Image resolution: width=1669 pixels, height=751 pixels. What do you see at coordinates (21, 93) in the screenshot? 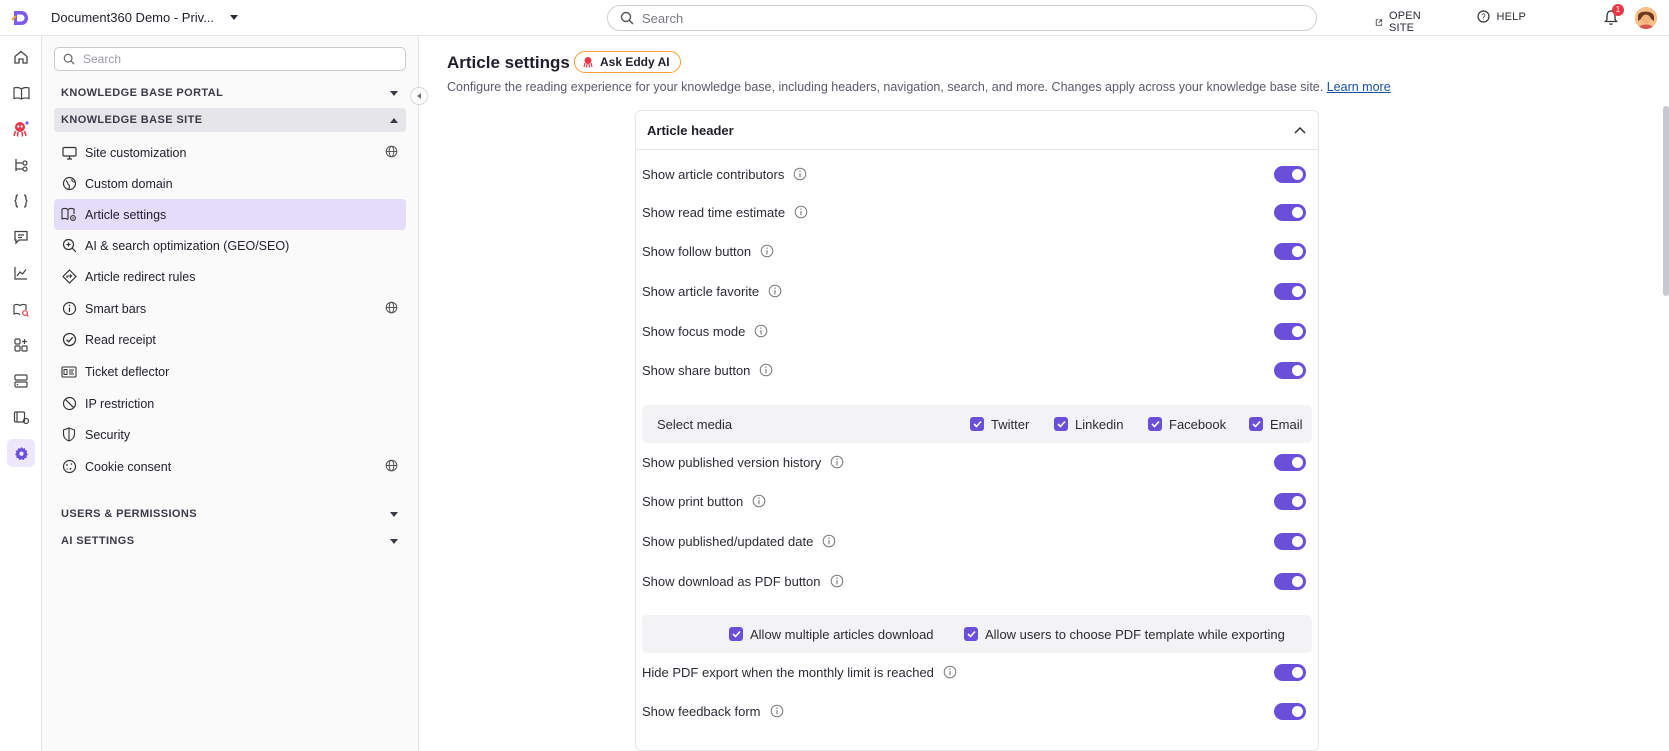
I see `documentation-icon` at bounding box center [21, 93].